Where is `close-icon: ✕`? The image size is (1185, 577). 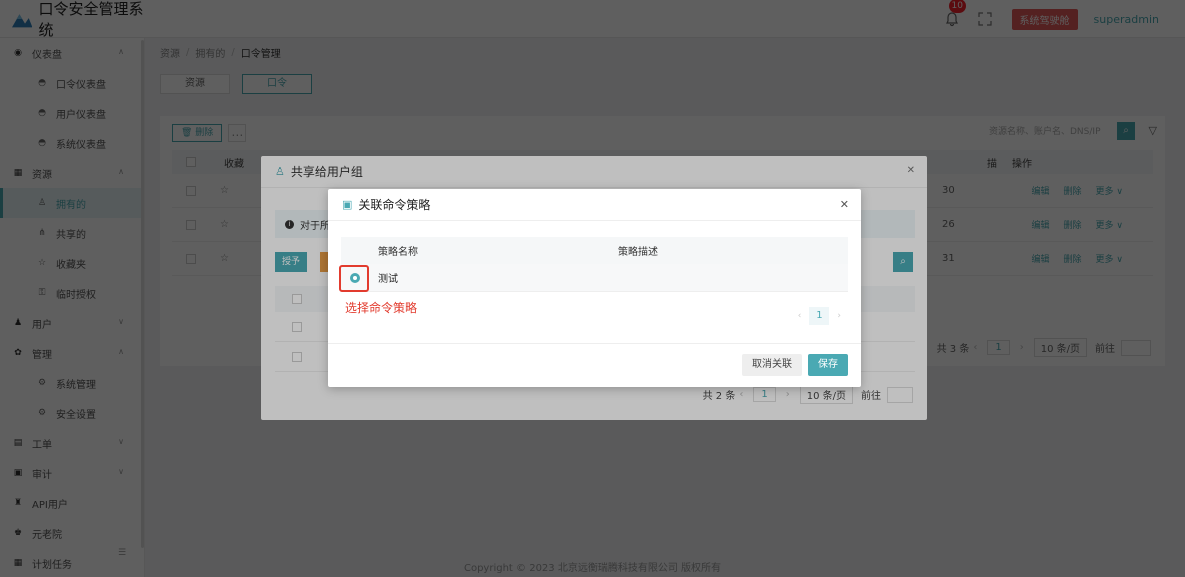 close-icon: ✕ is located at coordinates (844, 204).